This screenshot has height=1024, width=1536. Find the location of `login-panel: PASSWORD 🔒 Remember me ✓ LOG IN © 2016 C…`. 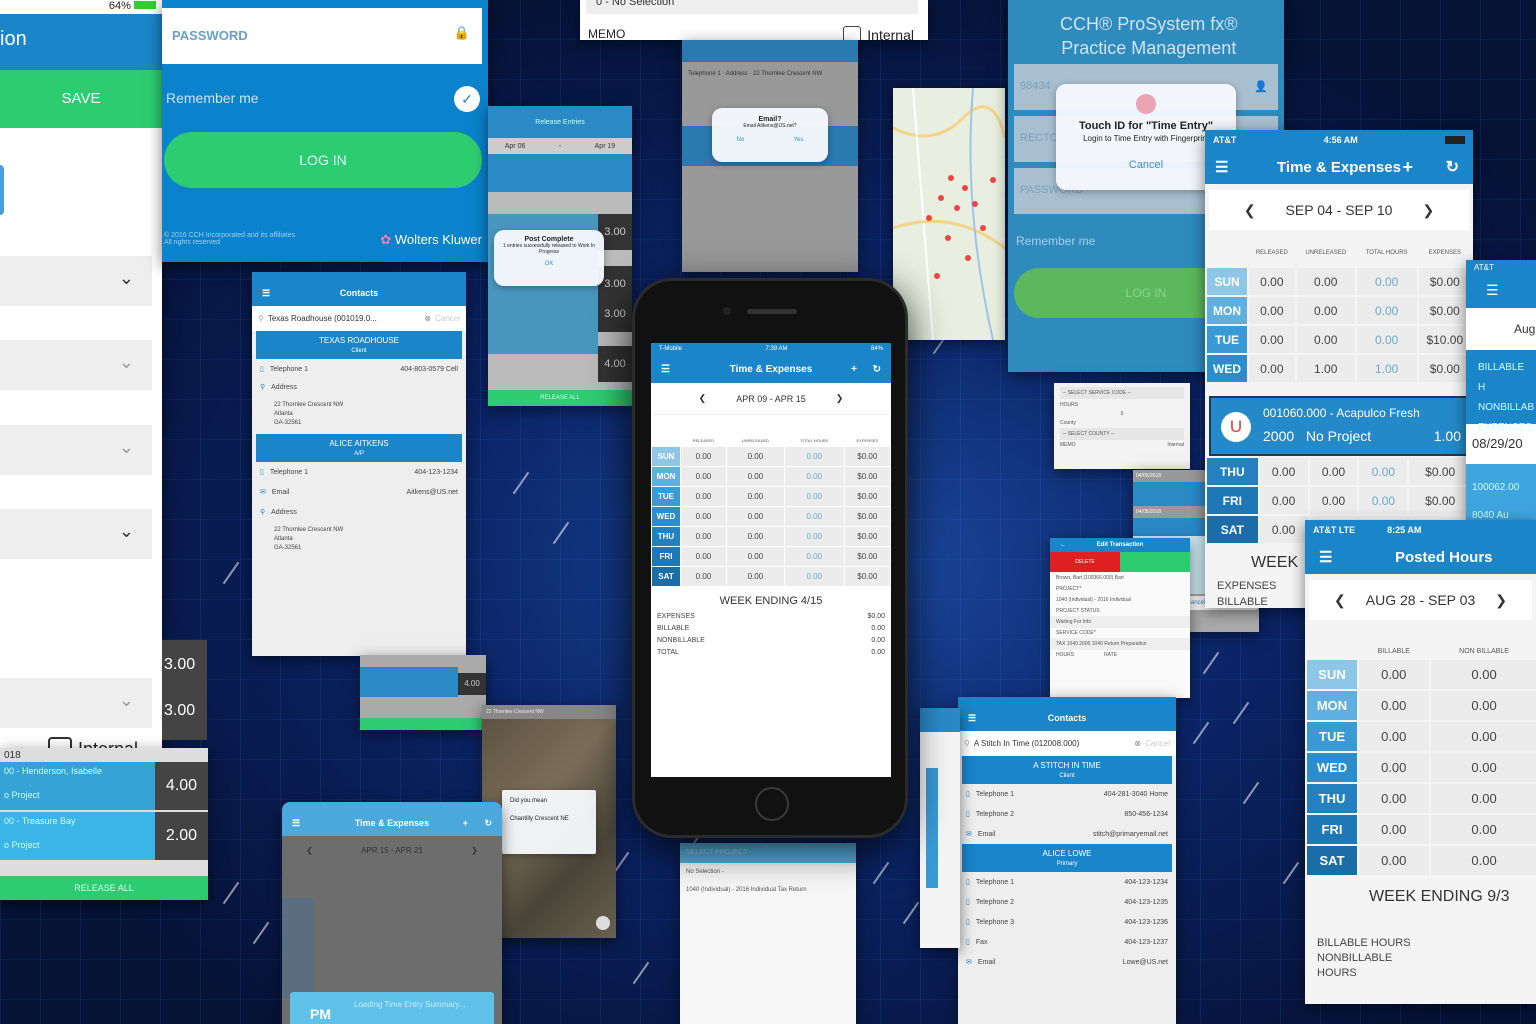

login-panel: PASSWORD 🔒 Remember me ✓ LOG IN © 2016 C… is located at coordinates (325, 131).